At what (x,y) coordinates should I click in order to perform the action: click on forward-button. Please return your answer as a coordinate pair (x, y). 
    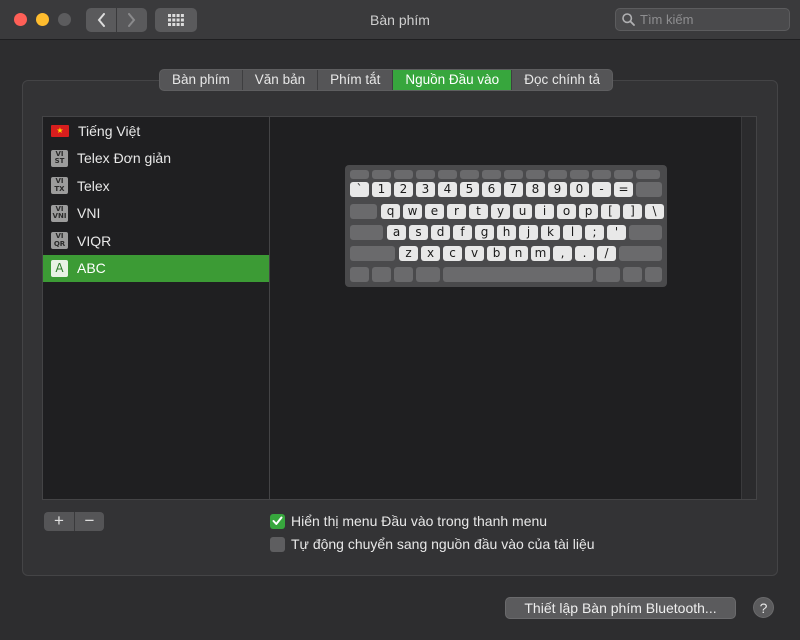
    Looking at the image, I should click on (131, 20).